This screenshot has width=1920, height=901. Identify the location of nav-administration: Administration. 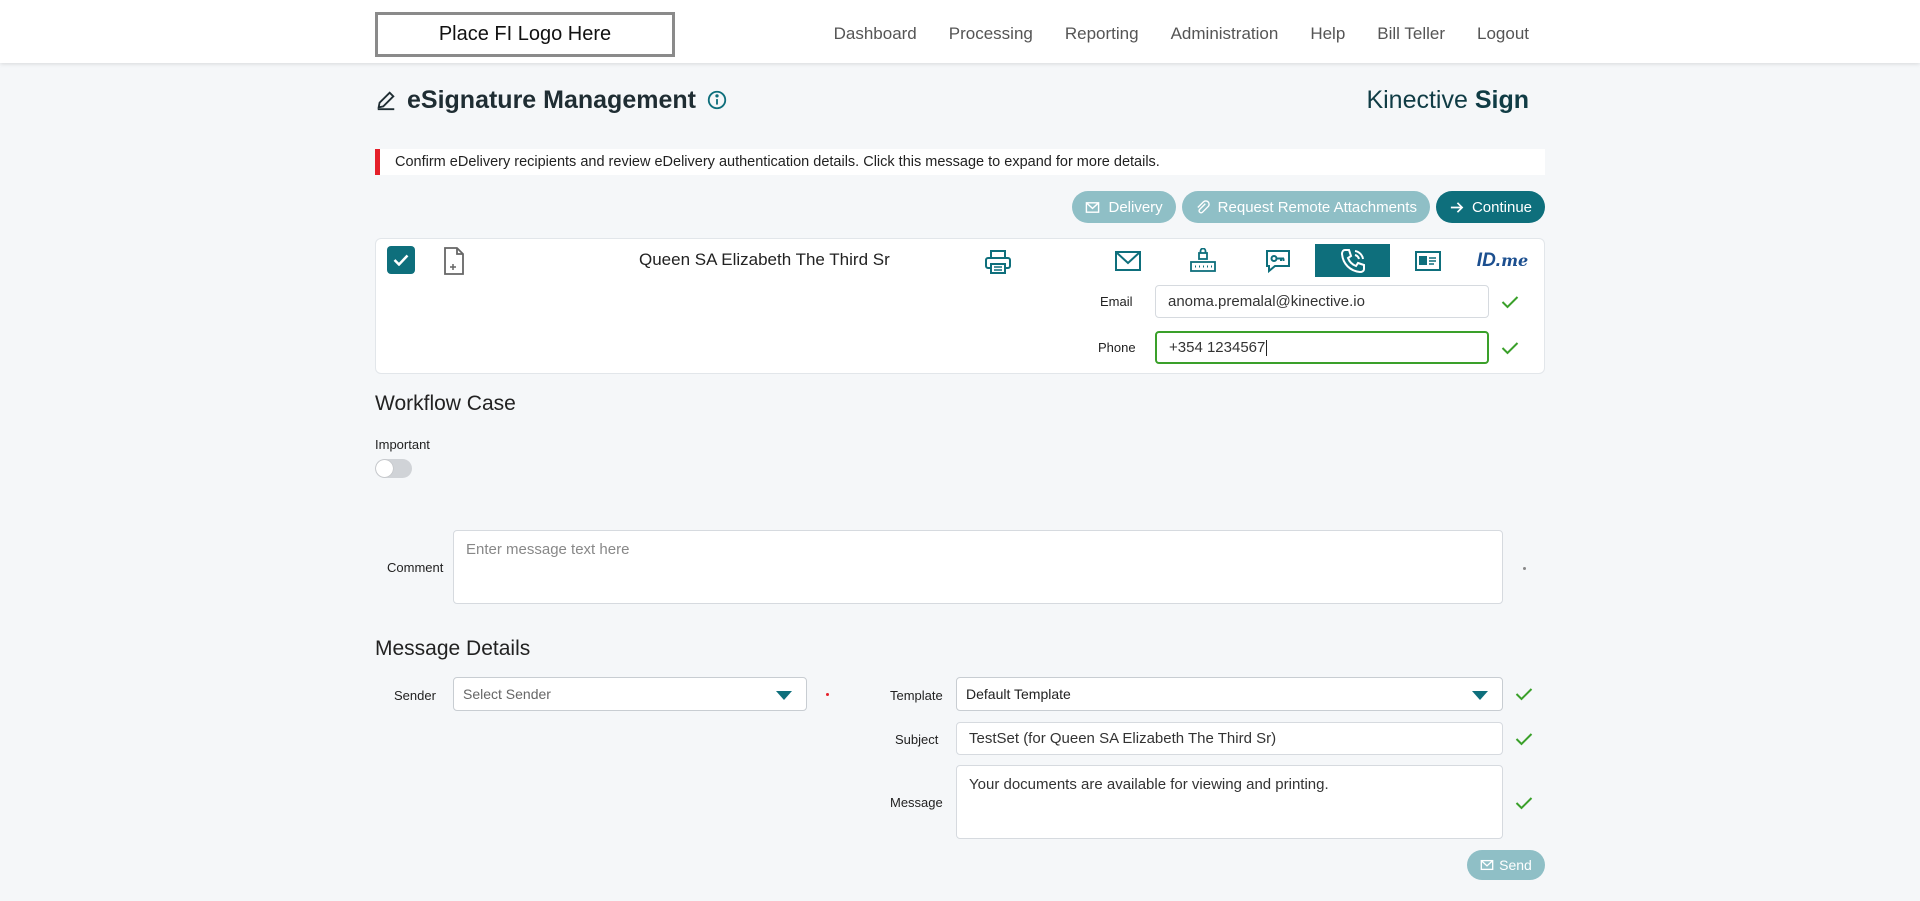
(1225, 34).